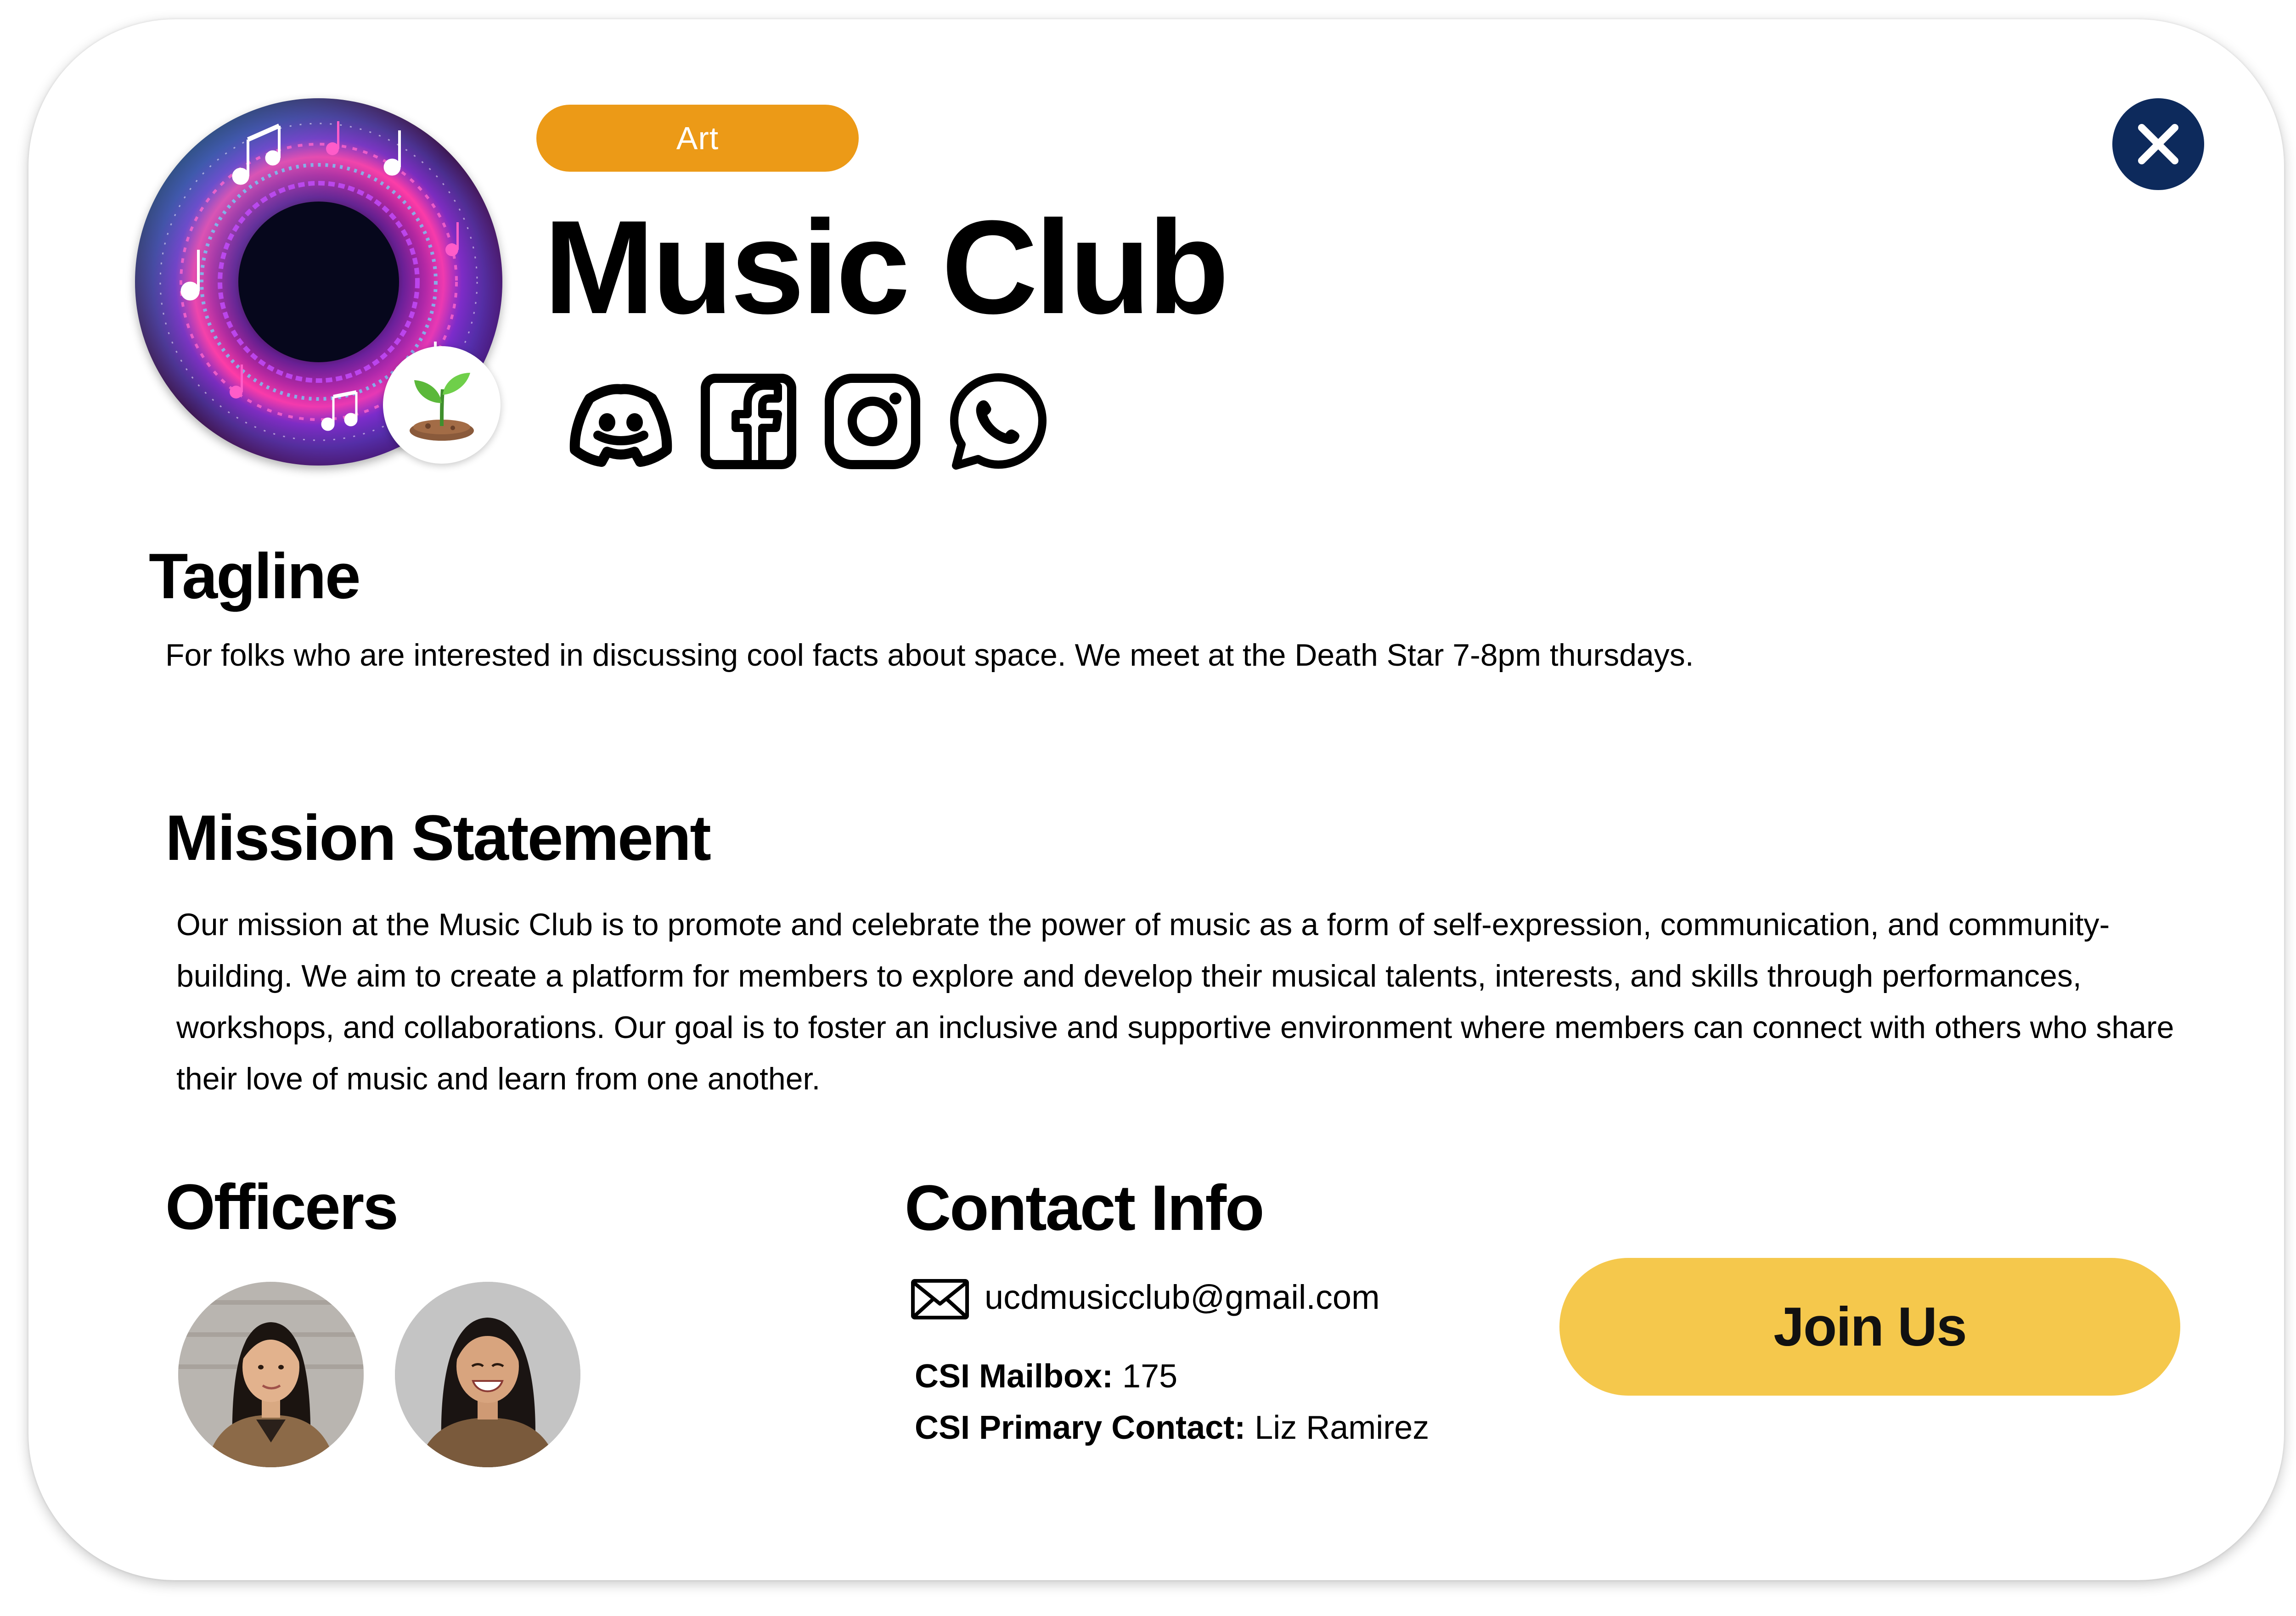 Image resolution: width=2296 pixels, height=1616 pixels. I want to click on page-title: Music Club, so click(886, 267).